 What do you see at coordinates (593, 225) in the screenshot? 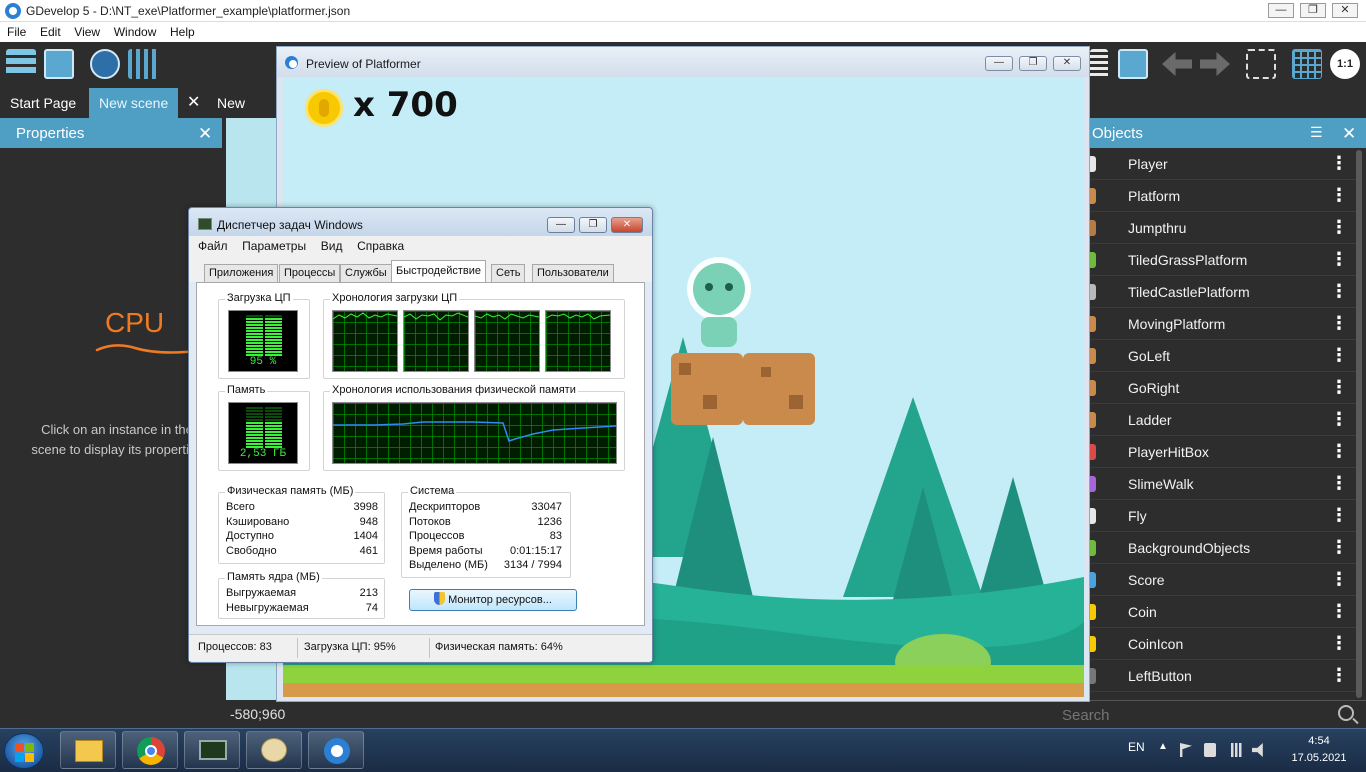
I see `taskmgr-maximize-button: ❐` at bounding box center [593, 225].